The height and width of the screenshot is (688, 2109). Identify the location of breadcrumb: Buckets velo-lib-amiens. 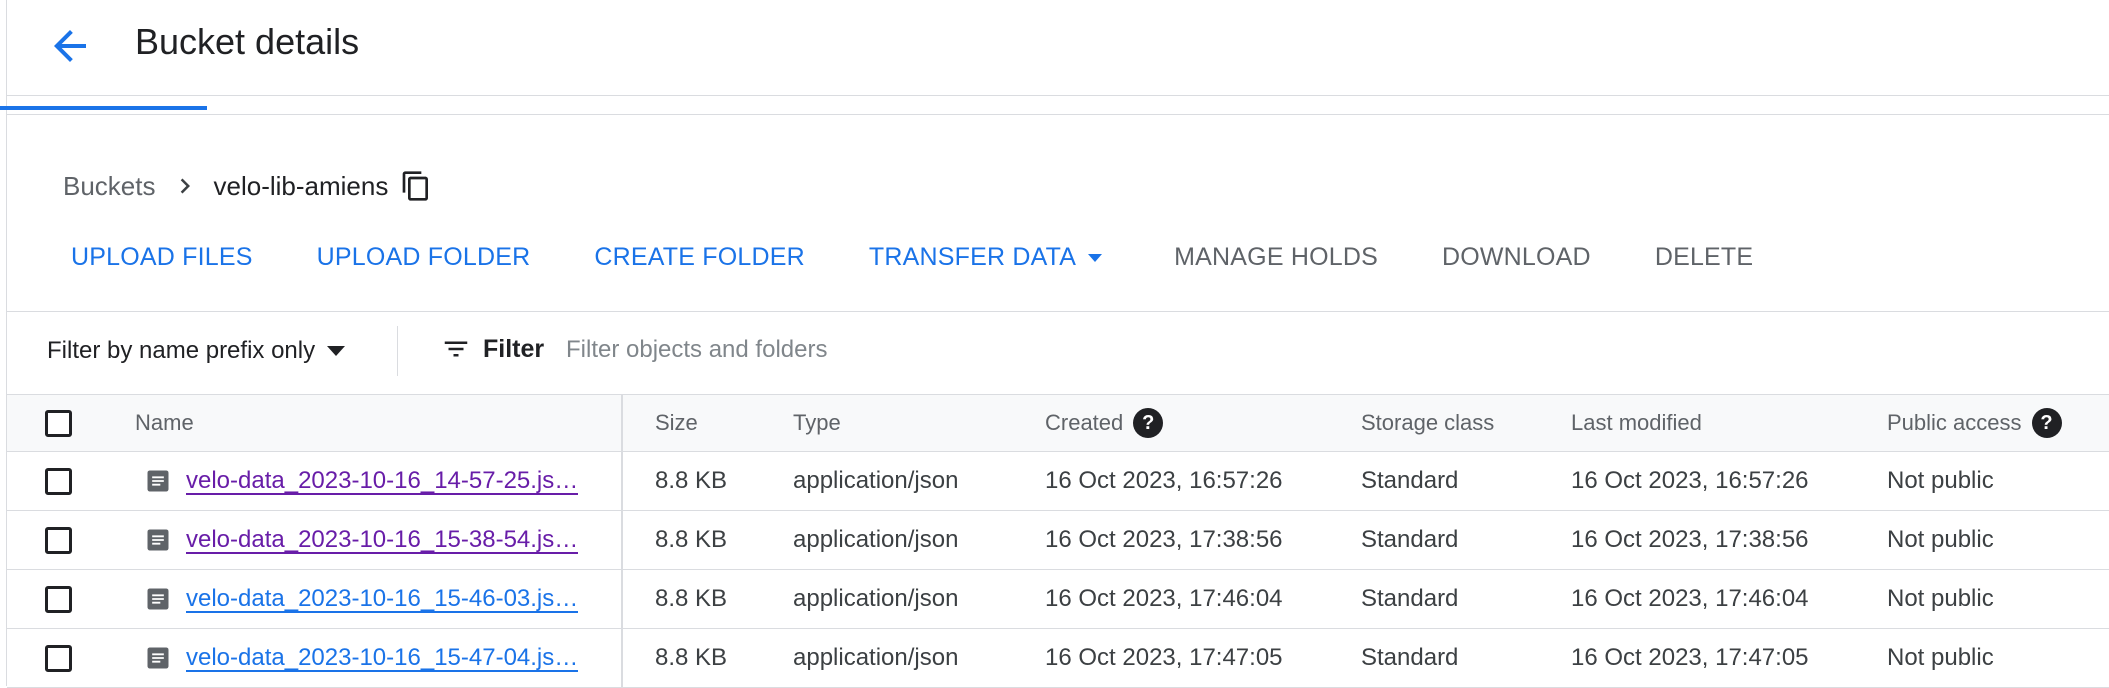
(247, 186).